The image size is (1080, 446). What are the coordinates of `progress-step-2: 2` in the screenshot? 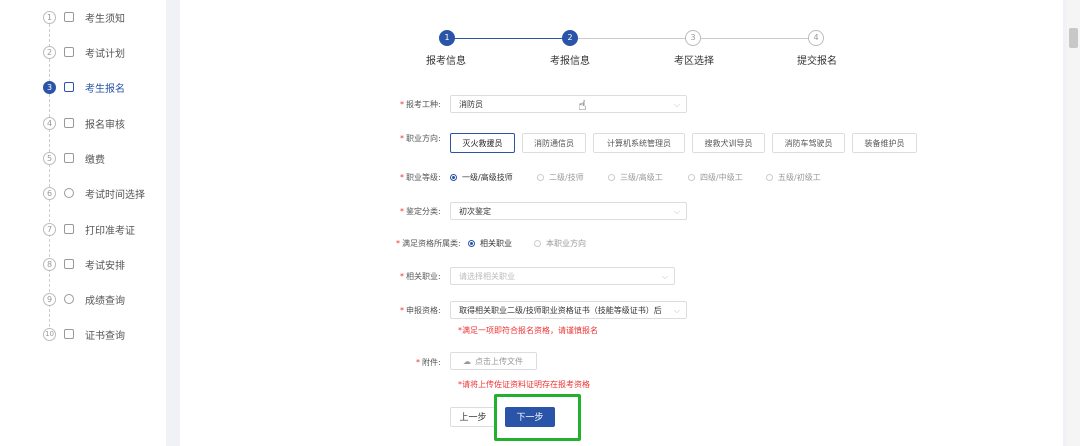 It's located at (570, 38).